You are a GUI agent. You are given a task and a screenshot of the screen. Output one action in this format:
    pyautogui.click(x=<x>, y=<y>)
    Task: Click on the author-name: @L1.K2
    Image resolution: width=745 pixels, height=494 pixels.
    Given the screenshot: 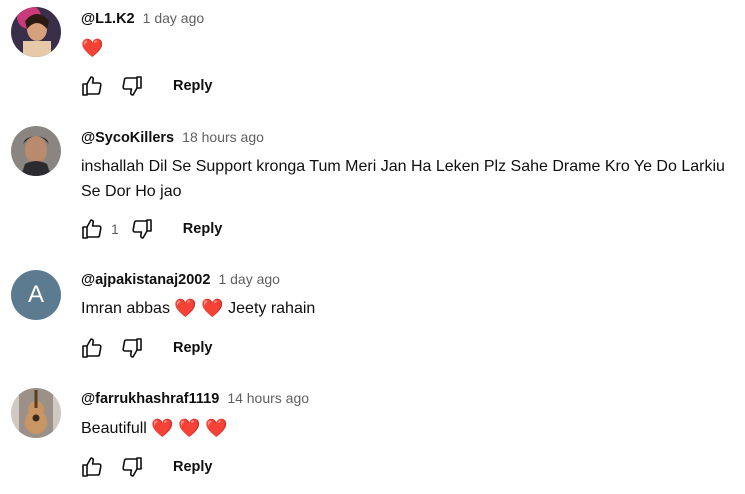 What is the action you would take?
    pyautogui.click(x=108, y=19)
    